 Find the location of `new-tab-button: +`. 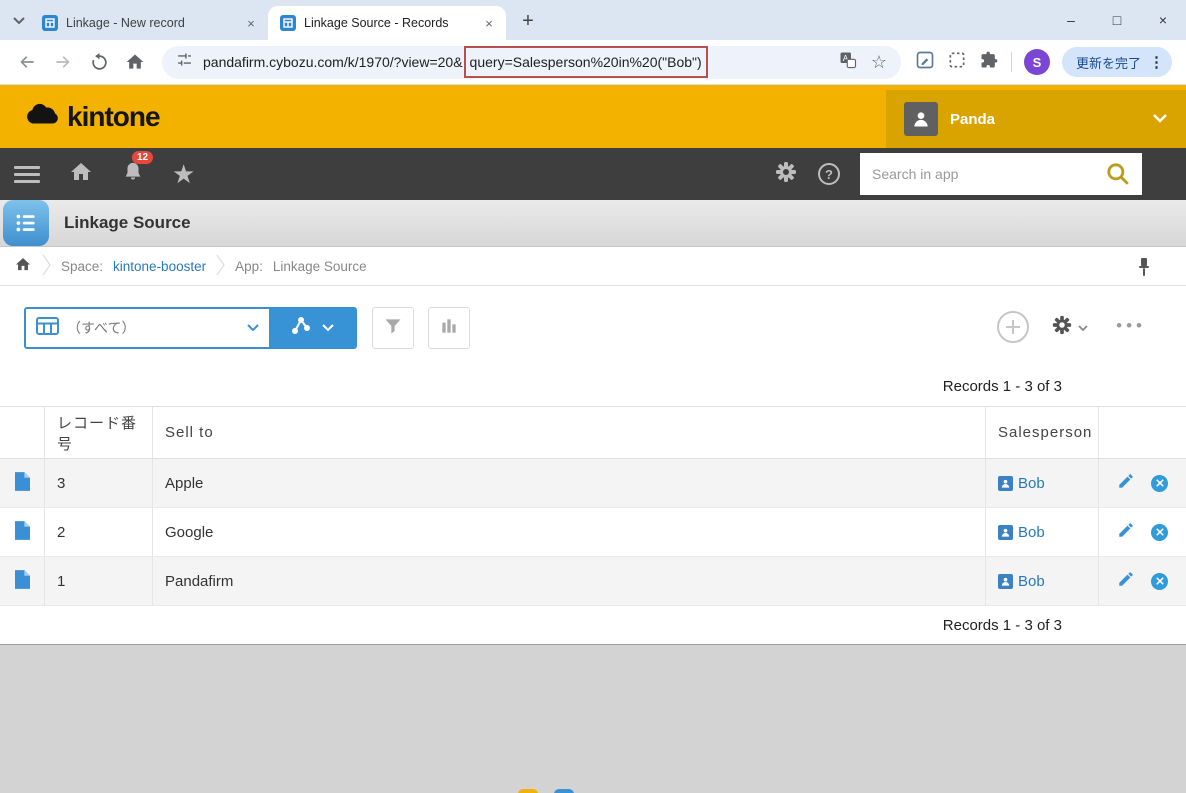

new-tab-button: + is located at coordinates (528, 21).